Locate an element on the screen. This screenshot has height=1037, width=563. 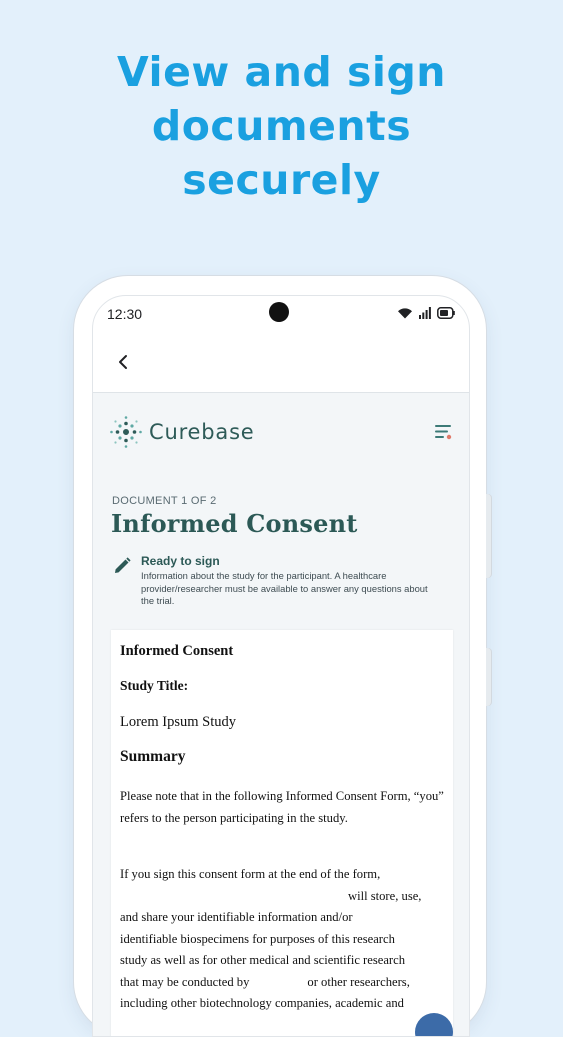
camera-cutout is located at coordinates (279, 312).